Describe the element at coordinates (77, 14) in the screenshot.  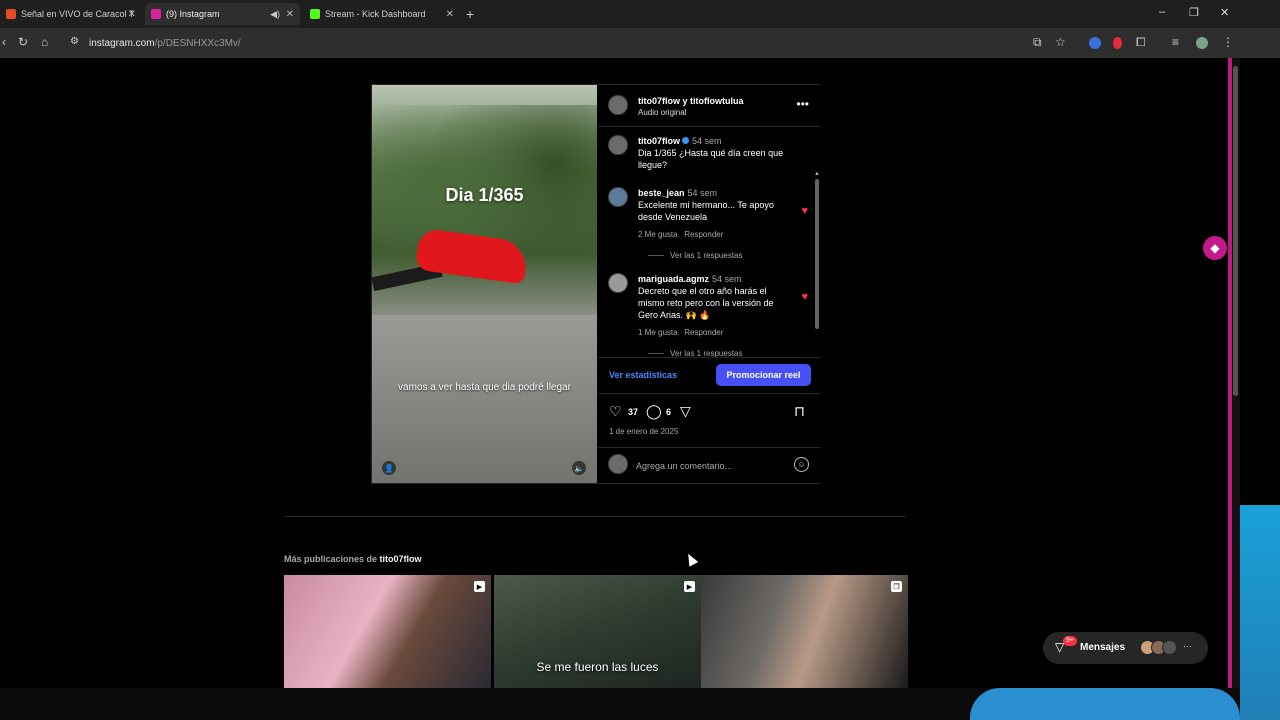
I see `tab-title: Señal en VIVO de Caracol Telev` at that location.